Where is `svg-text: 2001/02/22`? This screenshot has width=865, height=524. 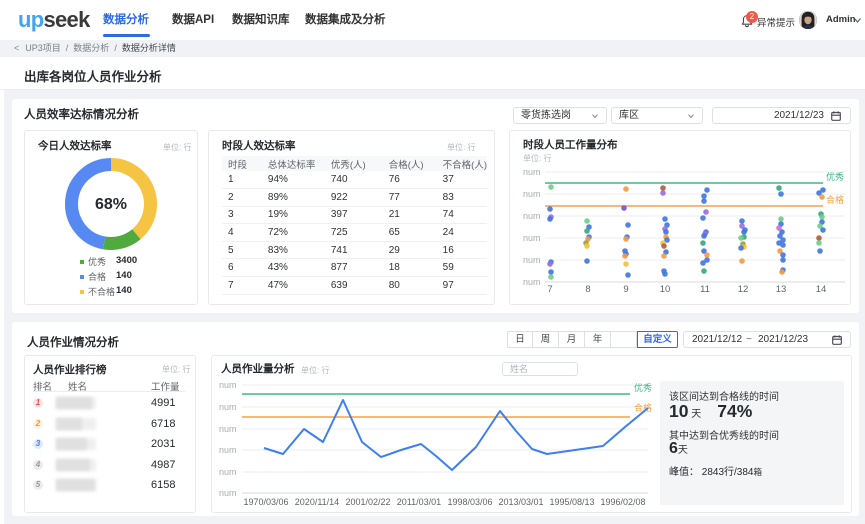 svg-text: 2001/02/22 is located at coordinates (367, 502).